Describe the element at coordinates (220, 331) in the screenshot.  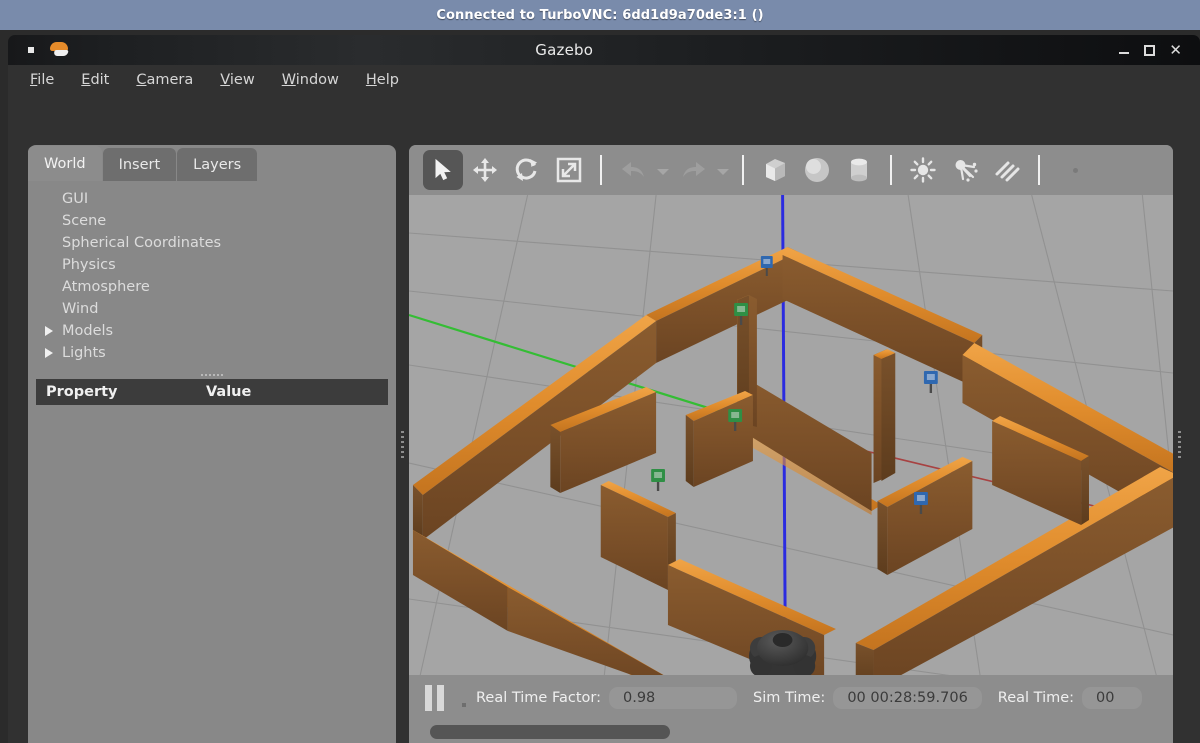
I see `tree-item-models: Models` at that location.